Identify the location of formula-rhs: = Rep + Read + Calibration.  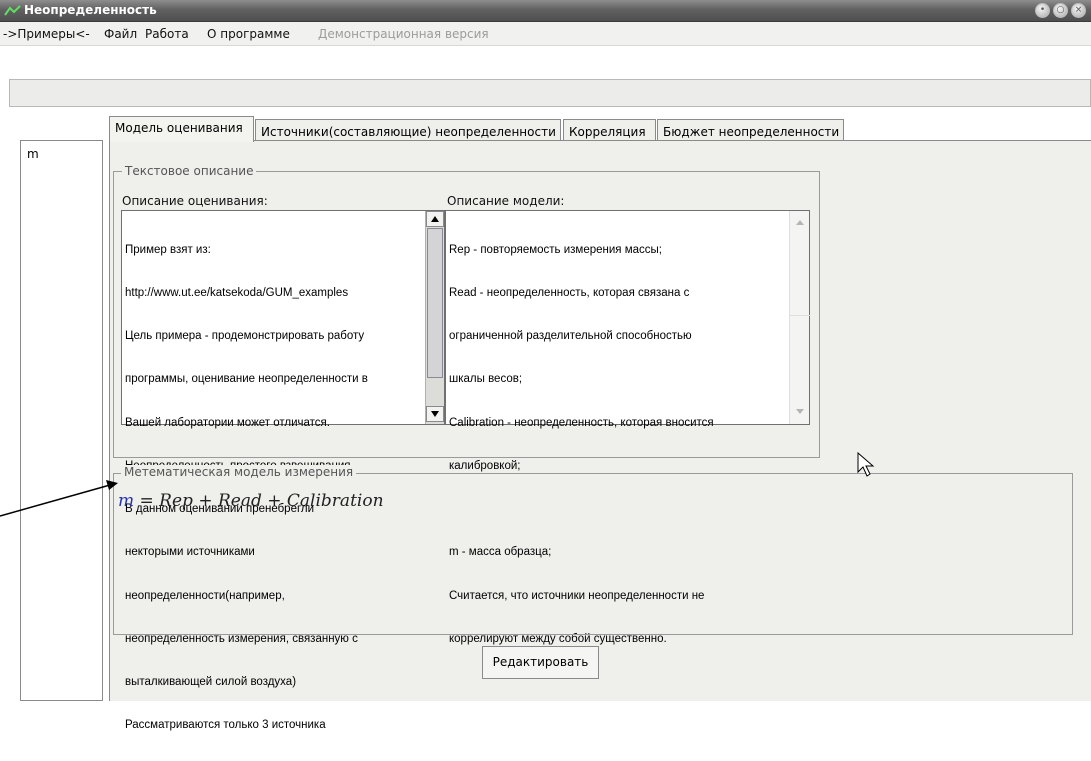
(261, 501).